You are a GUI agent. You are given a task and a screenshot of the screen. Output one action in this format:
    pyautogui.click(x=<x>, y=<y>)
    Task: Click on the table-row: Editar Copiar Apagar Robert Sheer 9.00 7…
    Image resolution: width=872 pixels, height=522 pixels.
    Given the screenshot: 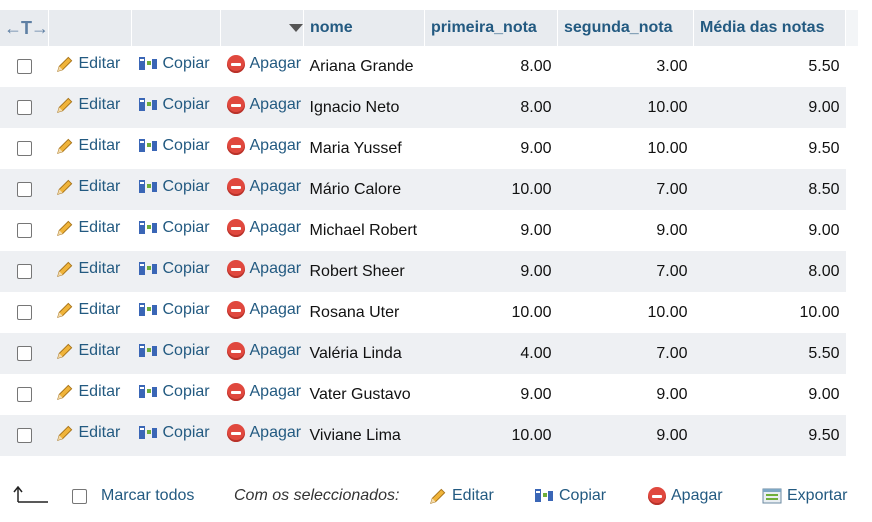 What is the action you would take?
    pyautogui.click(x=429, y=271)
    